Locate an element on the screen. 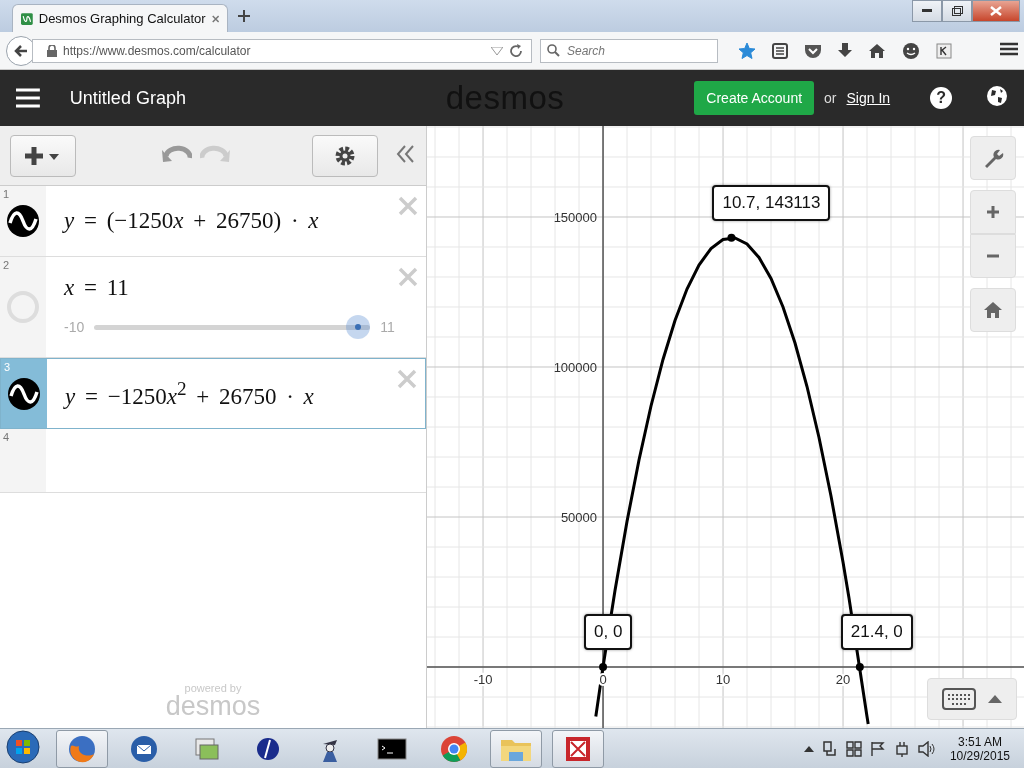 This screenshot has width=1024, height=768. point-label: 21.4, 0 is located at coordinates (876, 632).